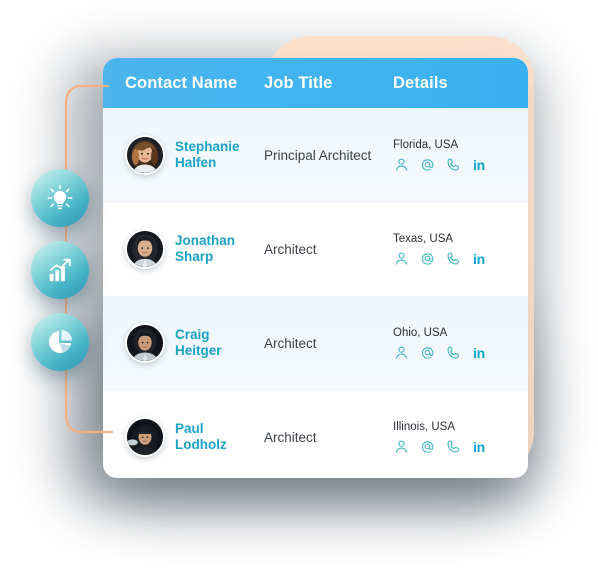 This screenshot has height=586, width=598. What do you see at coordinates (460, 155) in the screenshot?
I see `cell-details: Florida, USA in` at bounding box center [460, 155].